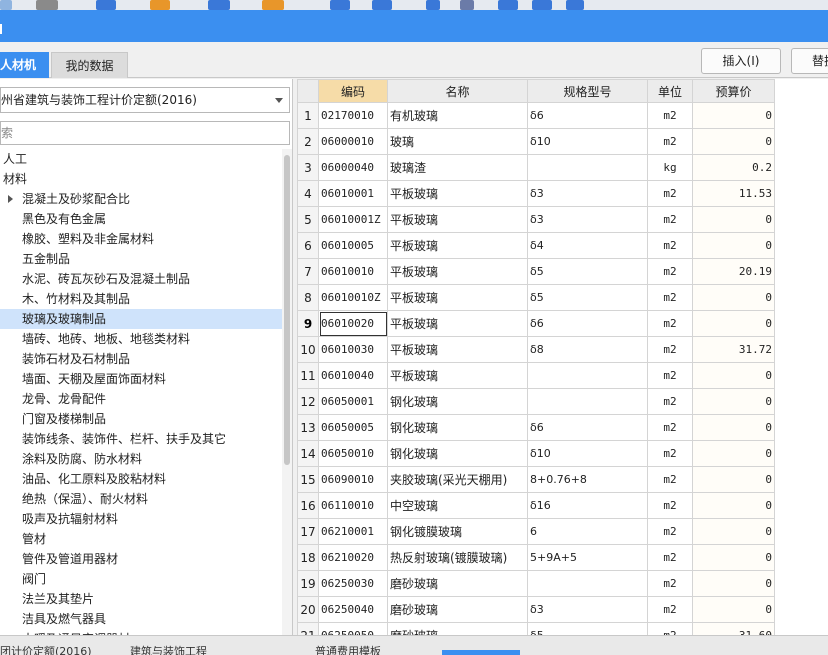  What do you see at coordinates (457, 531) in the screenshot?
I see `name-cell: 钢化镀膜玻璃` at bounding box center [457, 531].